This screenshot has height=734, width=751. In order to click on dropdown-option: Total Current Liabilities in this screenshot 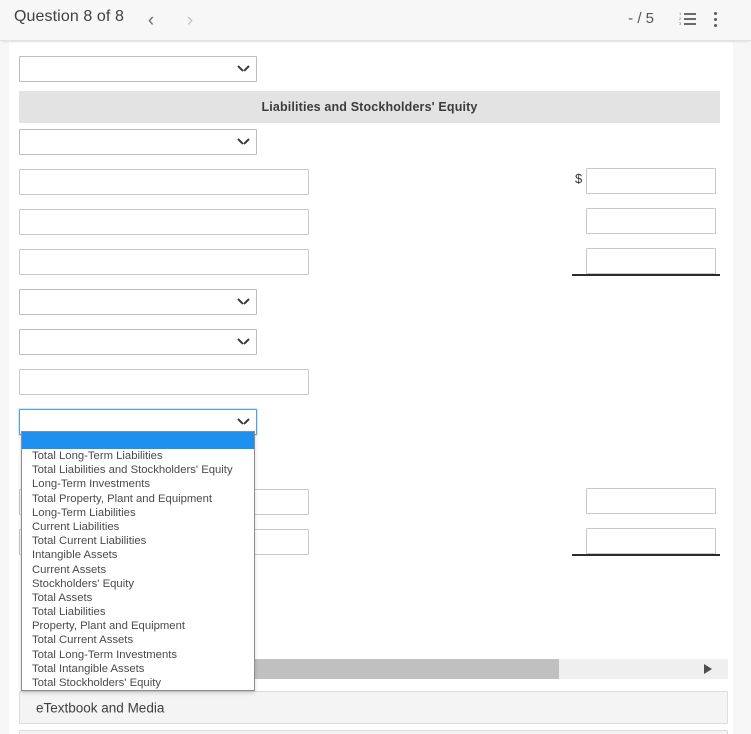, I will do `click(138, 541)`.